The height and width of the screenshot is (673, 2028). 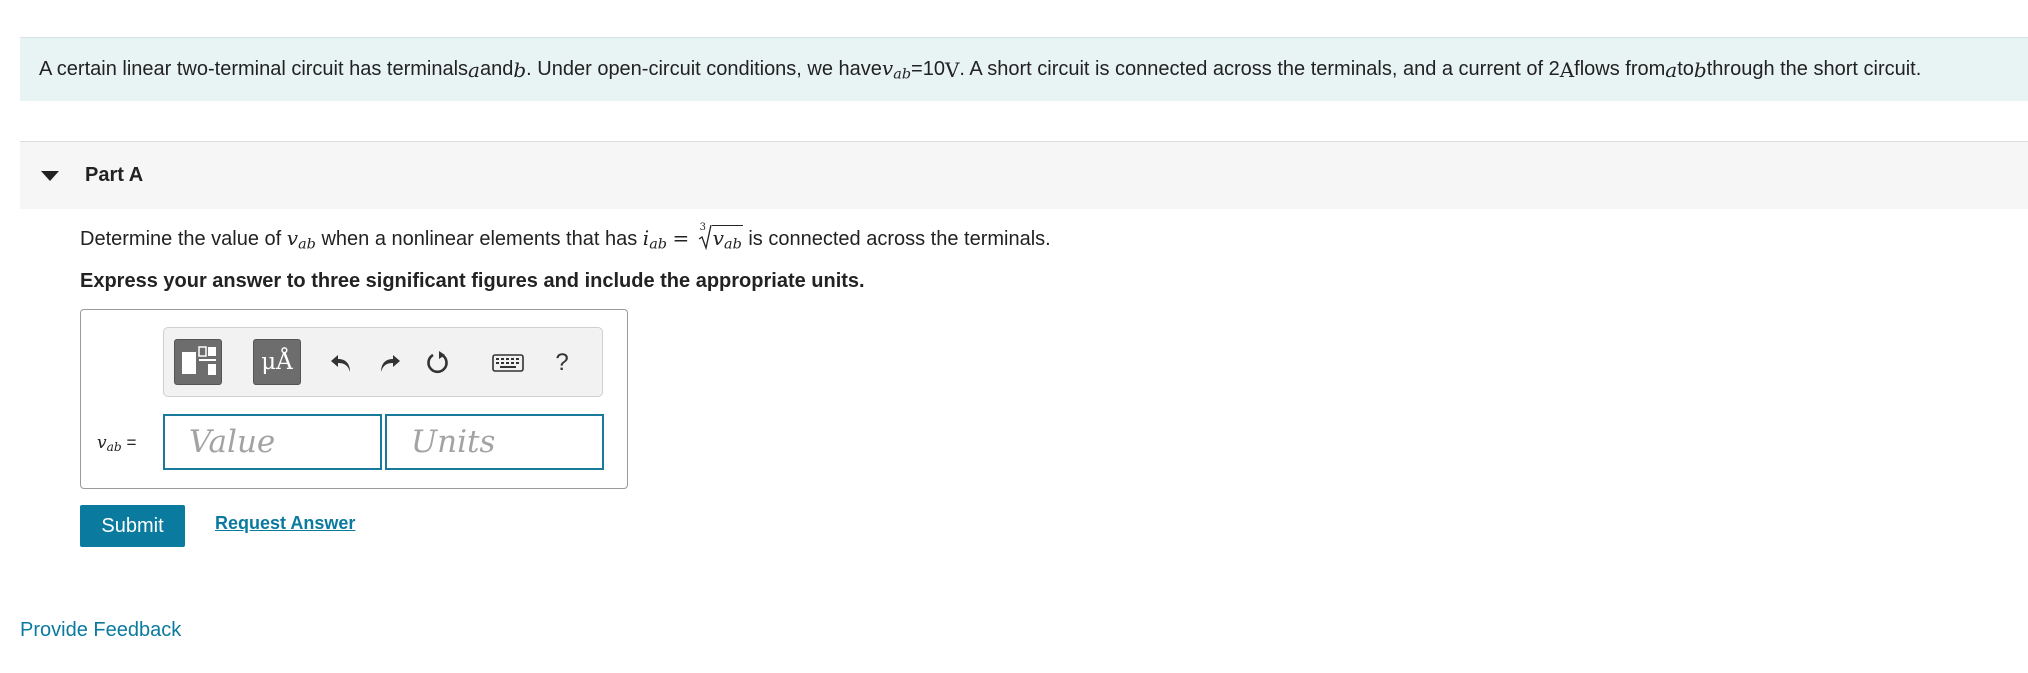 I want to click on terminal-a: a, so click(x=474, y=69).